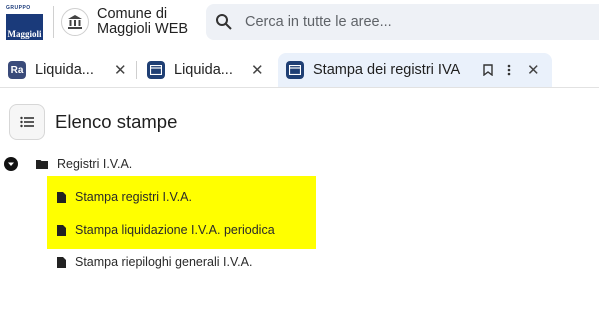 This screenshot has width=599, height=335. I want to click on page-title: Elenco stampe, so click(116, 121).